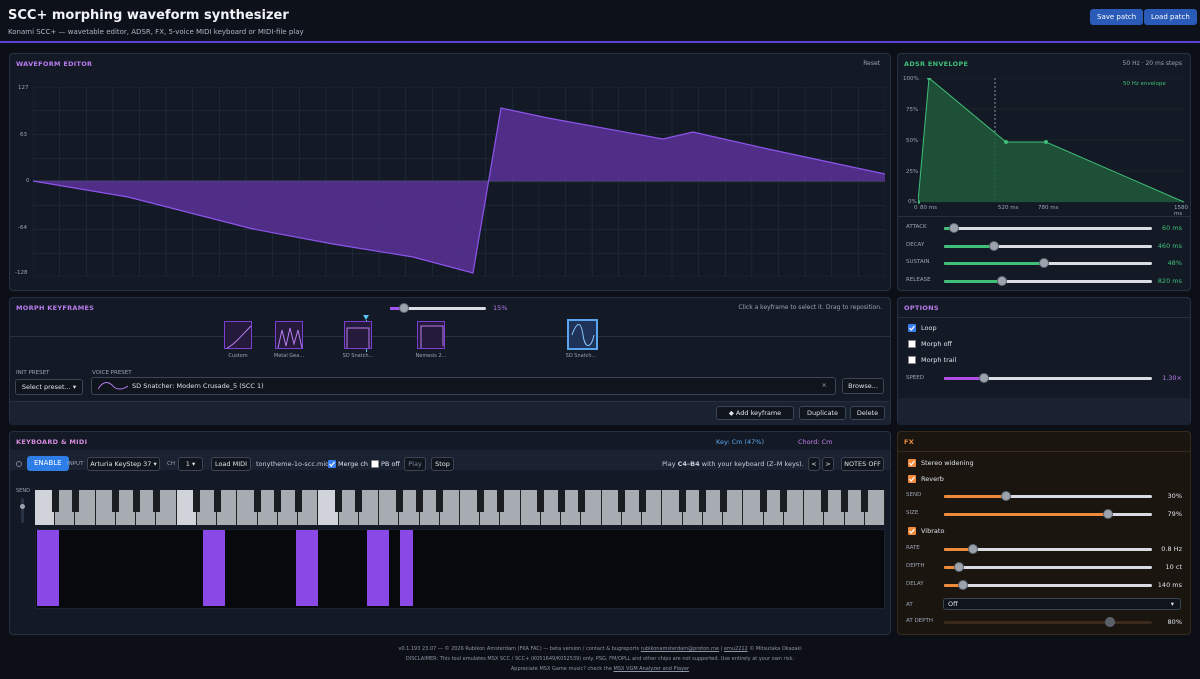 Image resolution: width=1200 pixels, height=679 pixels. I want to click on speed-slider-thumb, so click(983, 378).